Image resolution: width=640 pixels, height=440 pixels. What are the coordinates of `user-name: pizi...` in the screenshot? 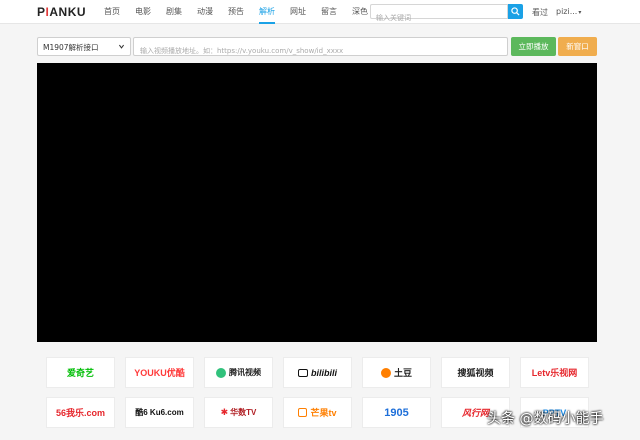 It's located at (567, 11).